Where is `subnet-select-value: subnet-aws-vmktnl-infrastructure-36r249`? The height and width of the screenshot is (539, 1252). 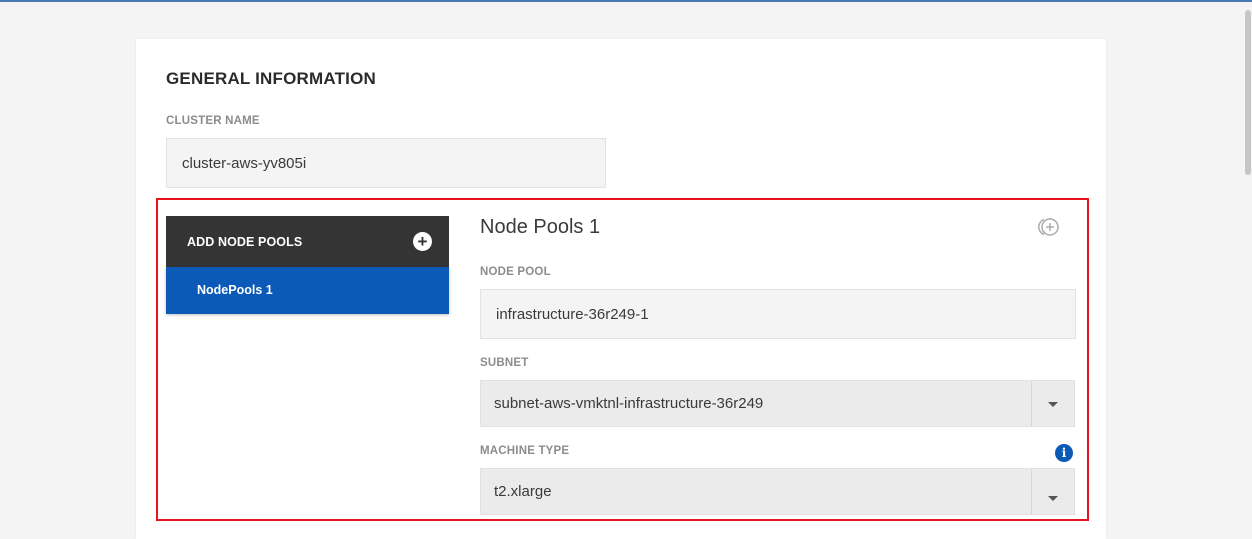 subnet-select-value: subnet-aws-vmktnl-infrastructure-36r249 is located at coordinates (629, 403).